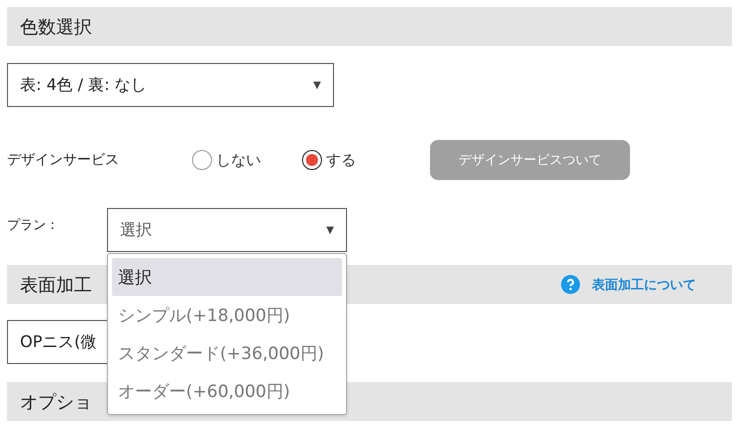 The width and height of the screenshot is (741, 427). Describe the element at coordinates (341, 160) in the screenshot. I see `radio-label: する` at that location.